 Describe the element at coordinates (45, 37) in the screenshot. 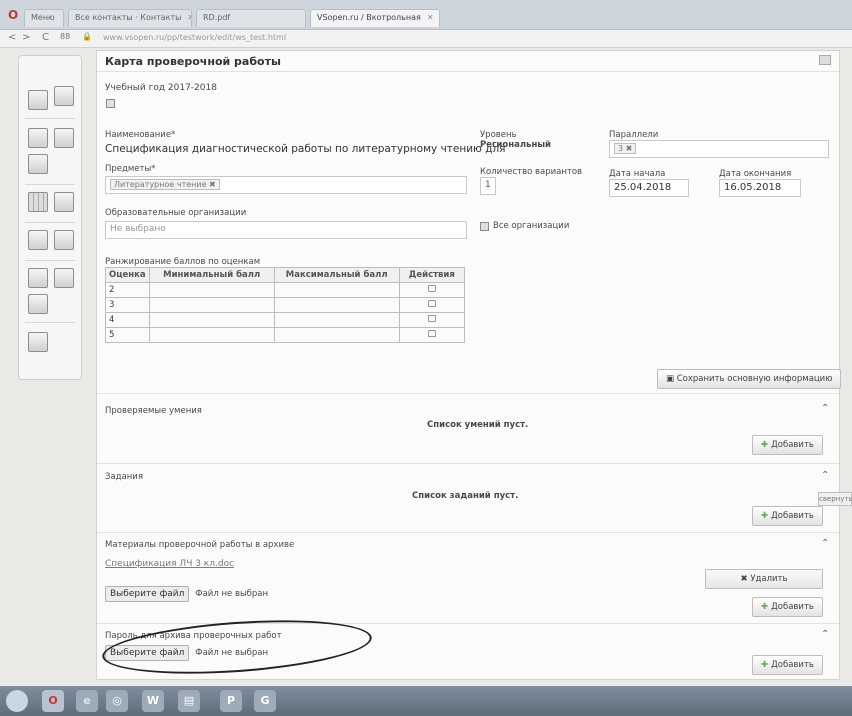

I see `reload-icon: C` at that location.